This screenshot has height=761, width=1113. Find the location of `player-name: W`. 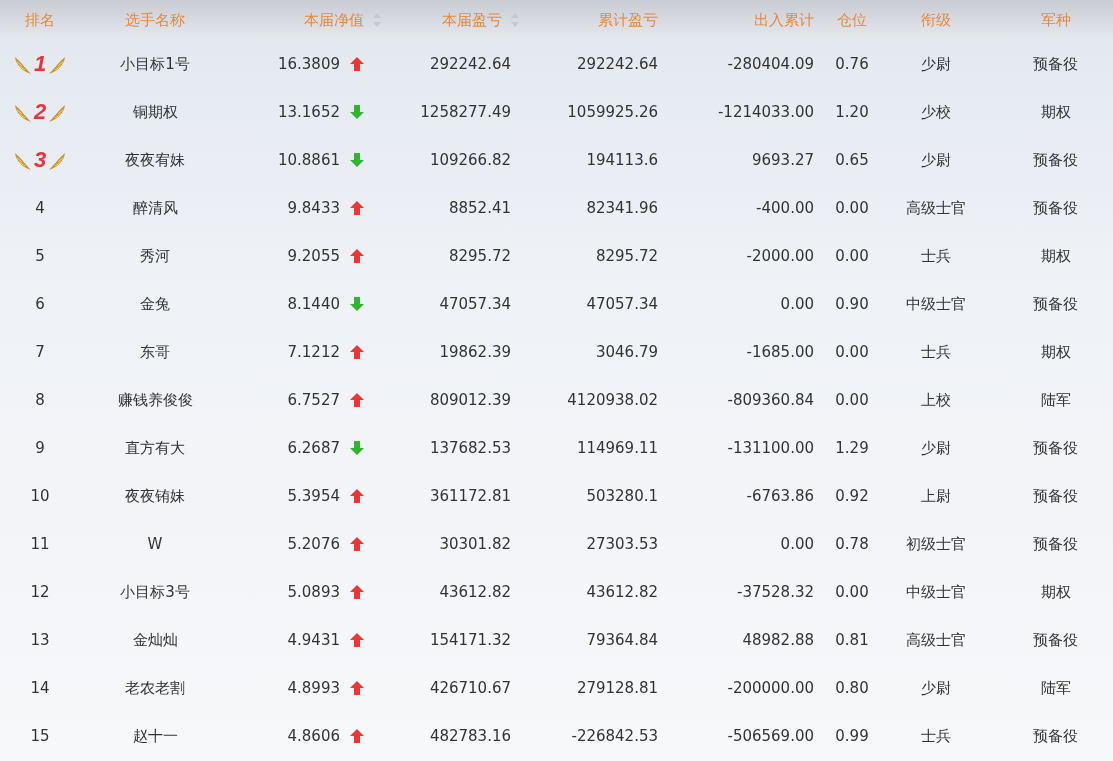

player-name: W is located at coordinates (155, 544).